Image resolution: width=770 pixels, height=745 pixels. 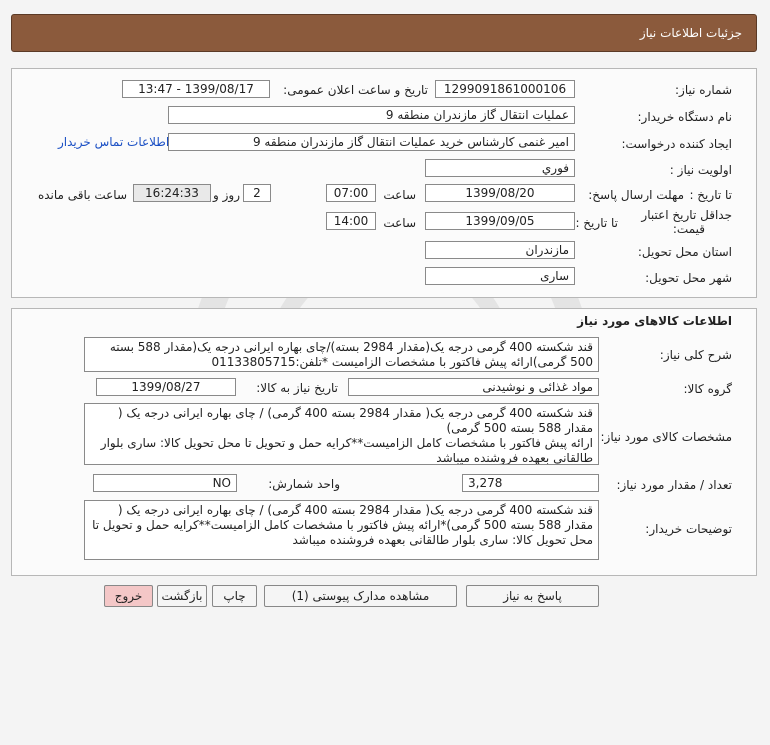 What do you see at coordinates (172, 193) in the screenshot?
I see `remaining-time-field: 16:24:33` at bounding box center [172, 193].